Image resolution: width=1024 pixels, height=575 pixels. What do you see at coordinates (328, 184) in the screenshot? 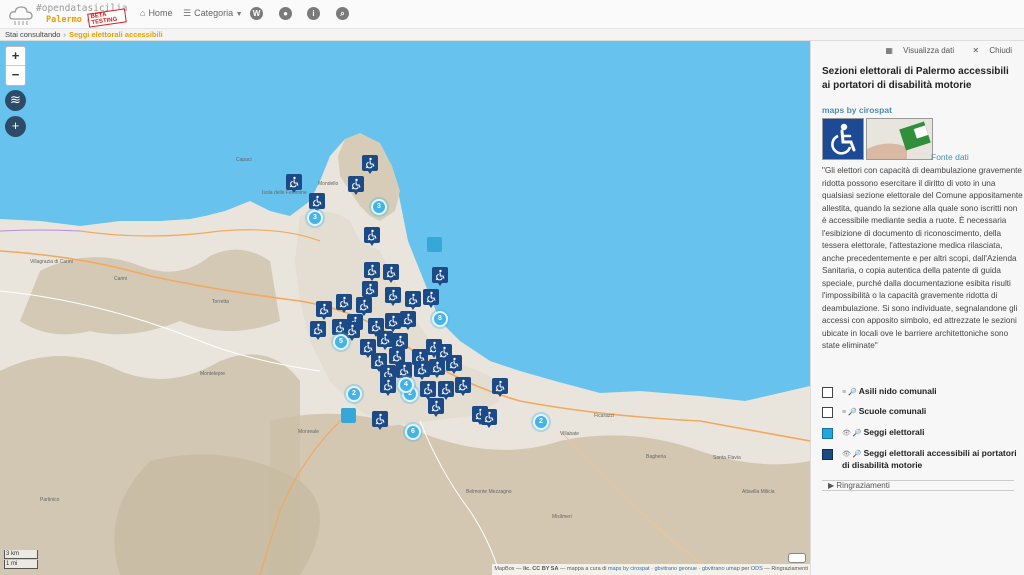
I see `place-label: Mondello` at bounding box center [328, 184].